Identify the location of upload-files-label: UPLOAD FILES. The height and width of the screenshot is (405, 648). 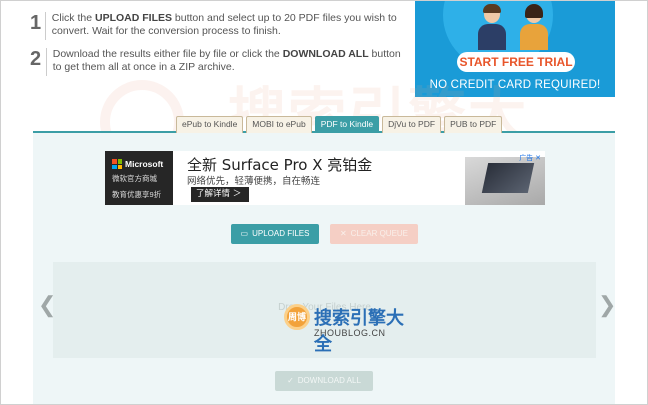
(281, 233).